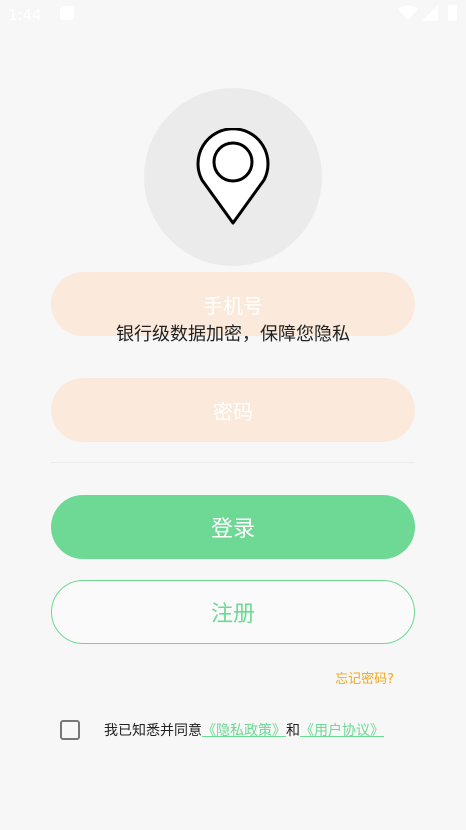 Image resolution: width=466 pixels, height=830 pixels. I want to click on location-pin-icon, so click(233, 176).